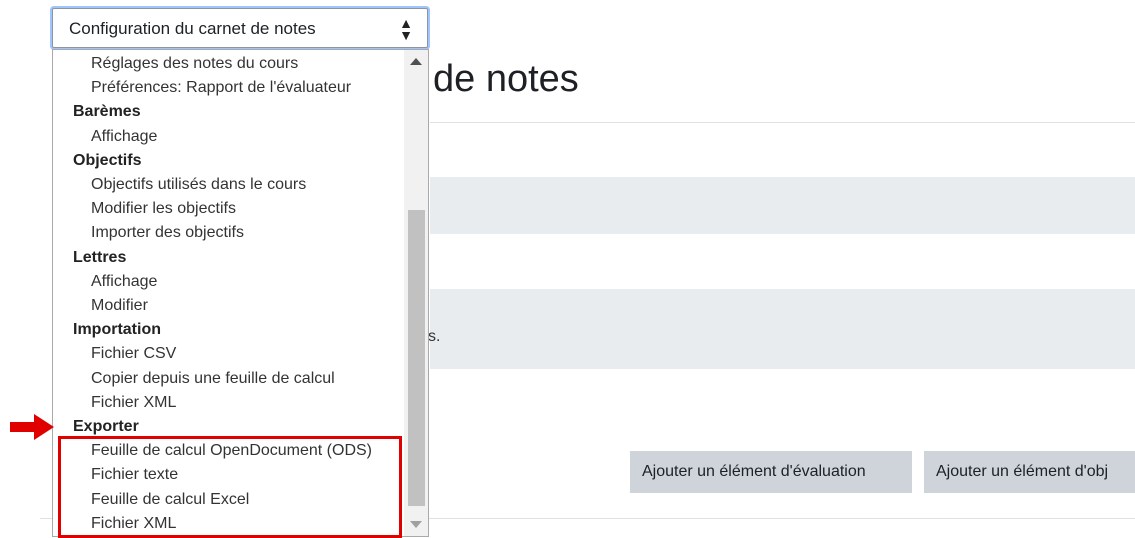  Describe the element at coordinates (1029, 472) in the screenshot. I see `add-outcome-item-button: Ajouter un élément d'obj` at that location.